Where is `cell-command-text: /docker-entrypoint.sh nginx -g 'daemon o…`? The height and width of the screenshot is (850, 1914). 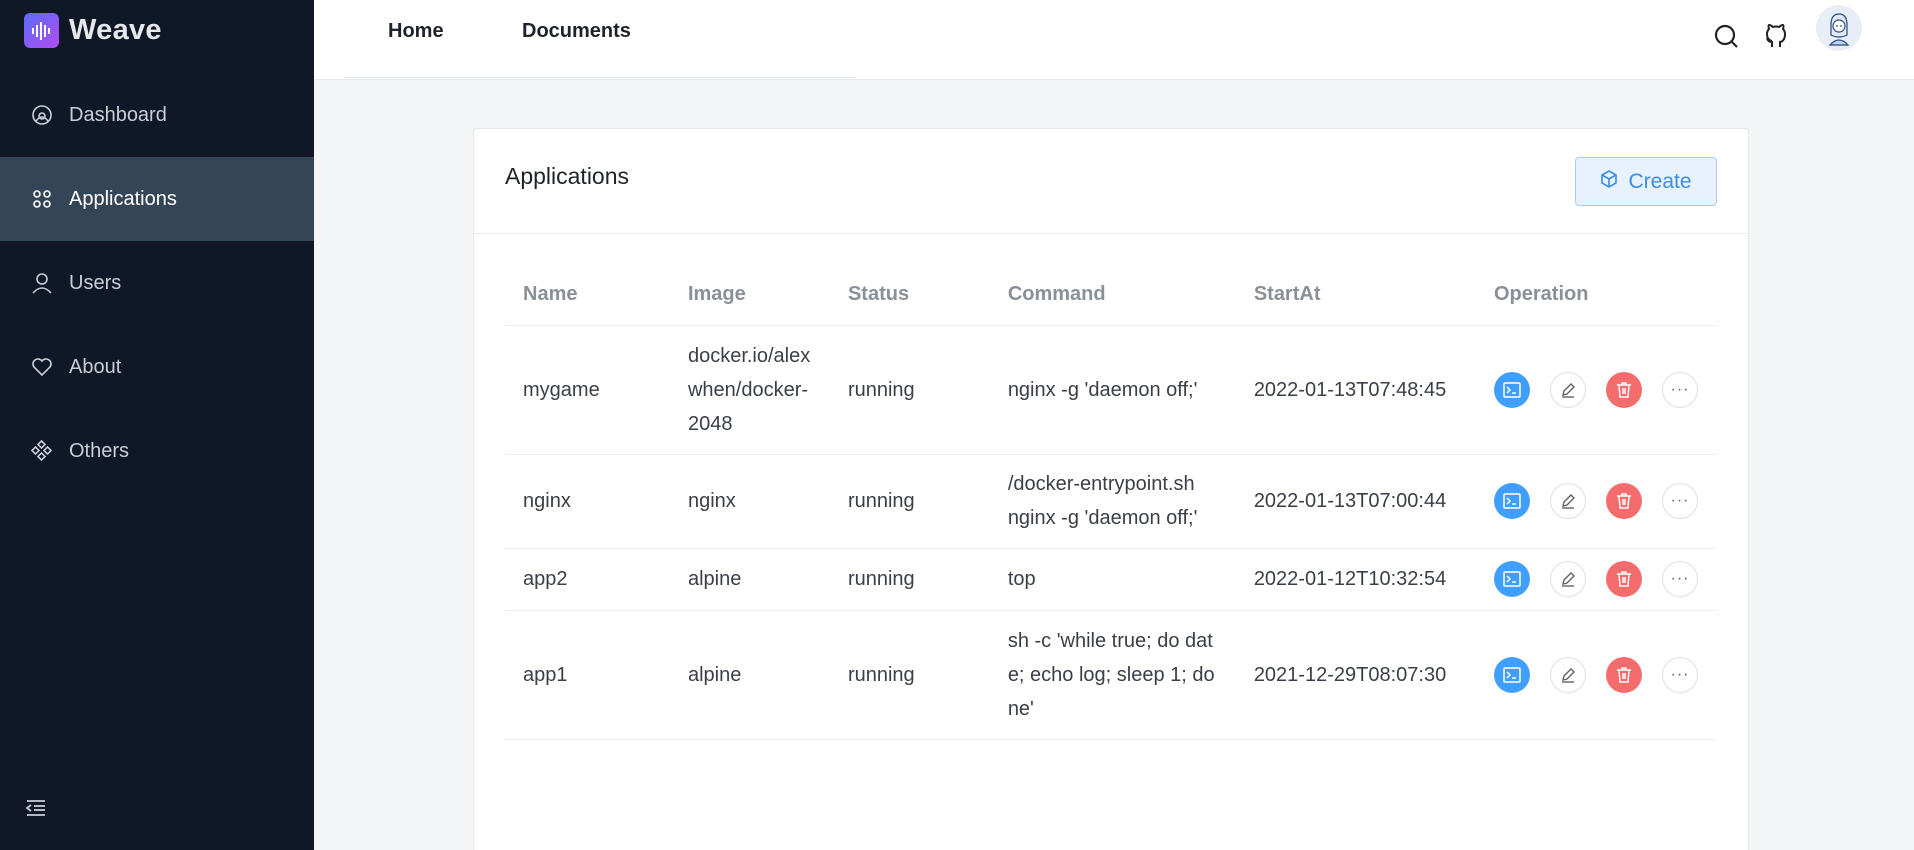 cell-command-text: /docker-entrypoint.sh nginx -g 'daemon o… is located at coordinates (1102, 501).